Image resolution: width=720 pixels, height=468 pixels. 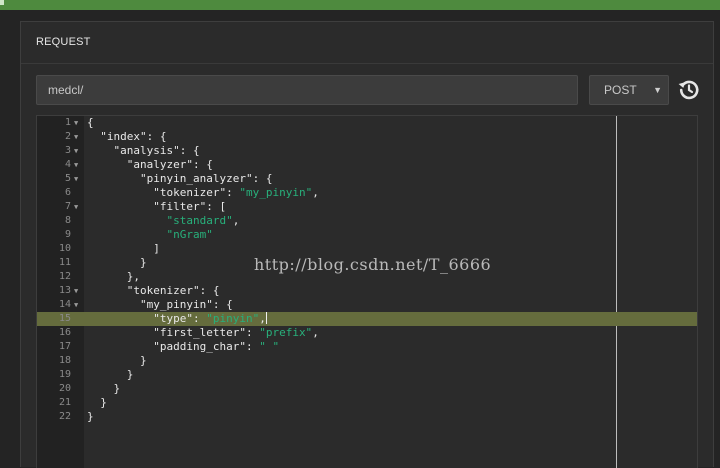 I want to click on line-number: 9, so click(x=67, y=234).